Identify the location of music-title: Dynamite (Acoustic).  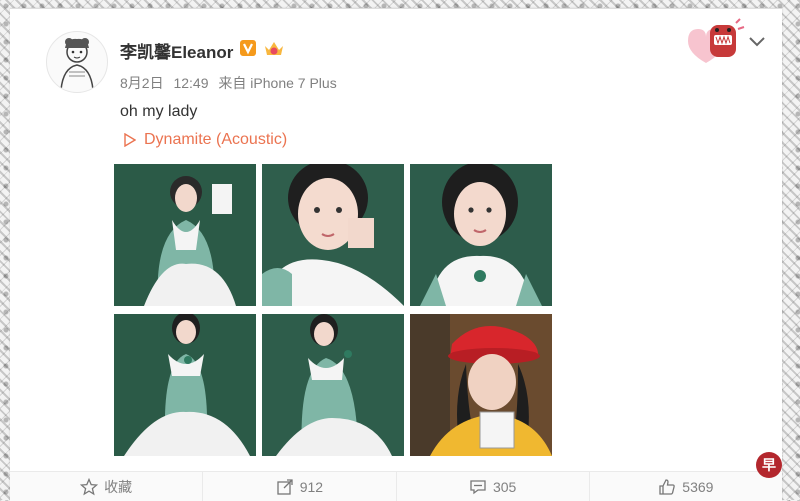
(216, 139).